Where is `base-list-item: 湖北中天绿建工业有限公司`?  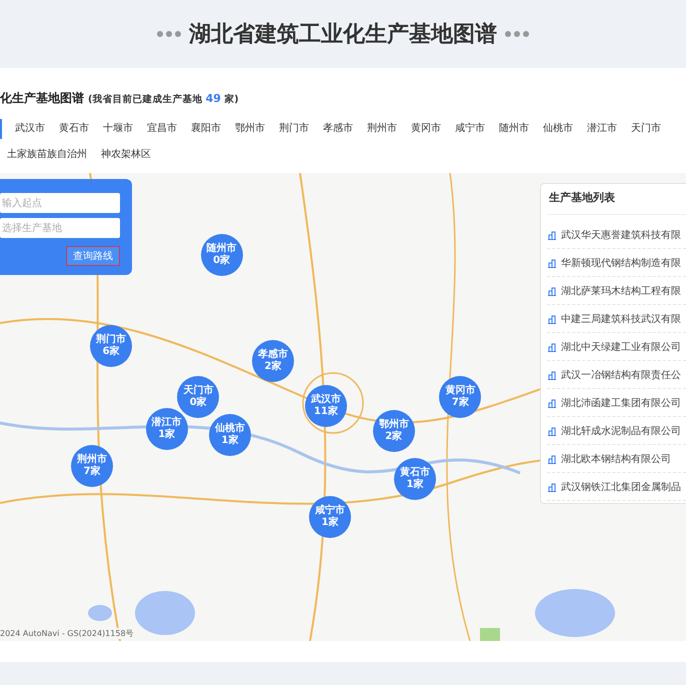
base-list-item: 湖北中天绿建工业有限公司 is located at coordinates (621, 347).